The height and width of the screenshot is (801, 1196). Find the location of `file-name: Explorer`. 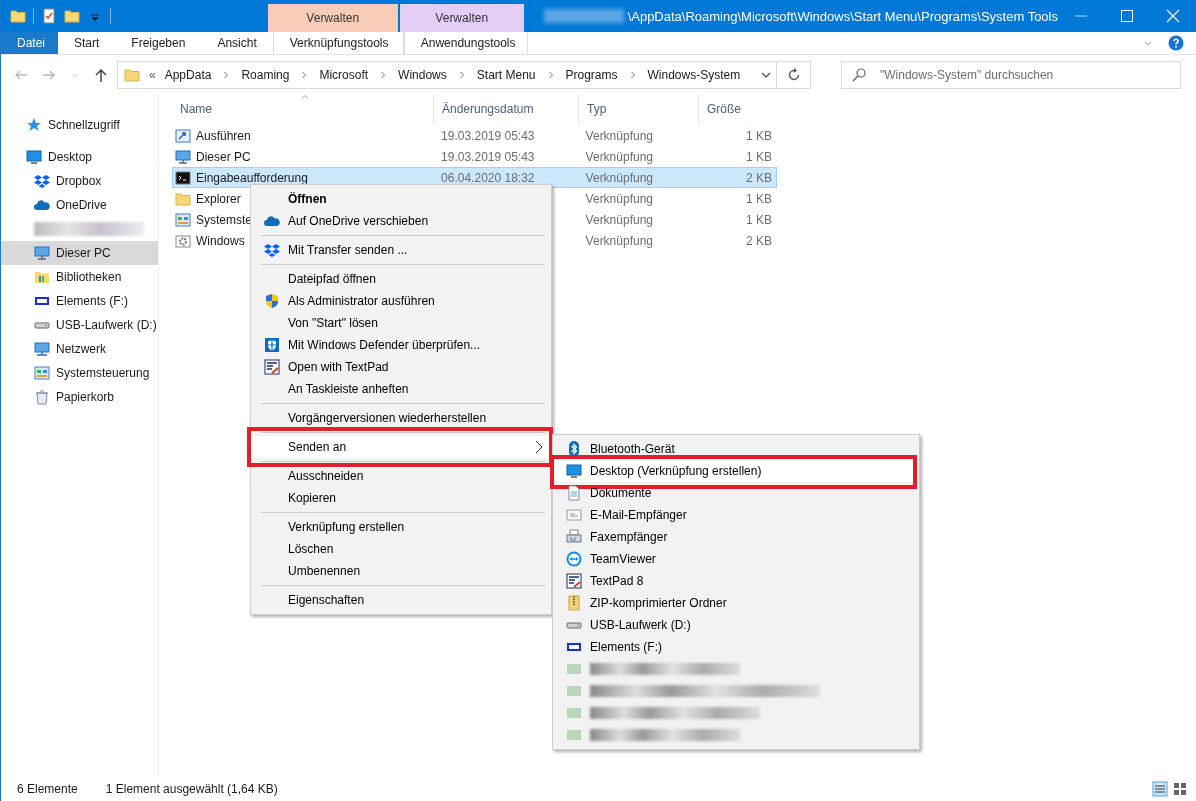

file-name: Explorer is located at coordinates (218, 198).